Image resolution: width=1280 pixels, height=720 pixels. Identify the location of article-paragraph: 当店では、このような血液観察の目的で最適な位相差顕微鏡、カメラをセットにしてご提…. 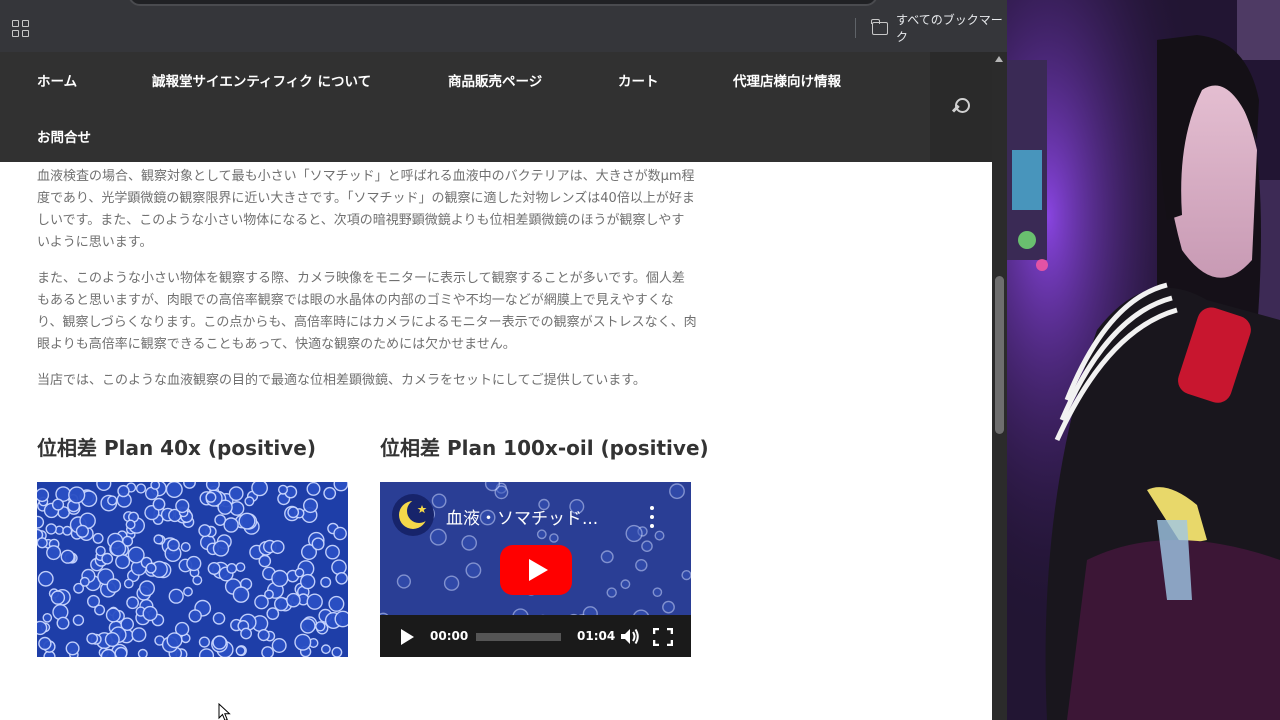
(341, 380).